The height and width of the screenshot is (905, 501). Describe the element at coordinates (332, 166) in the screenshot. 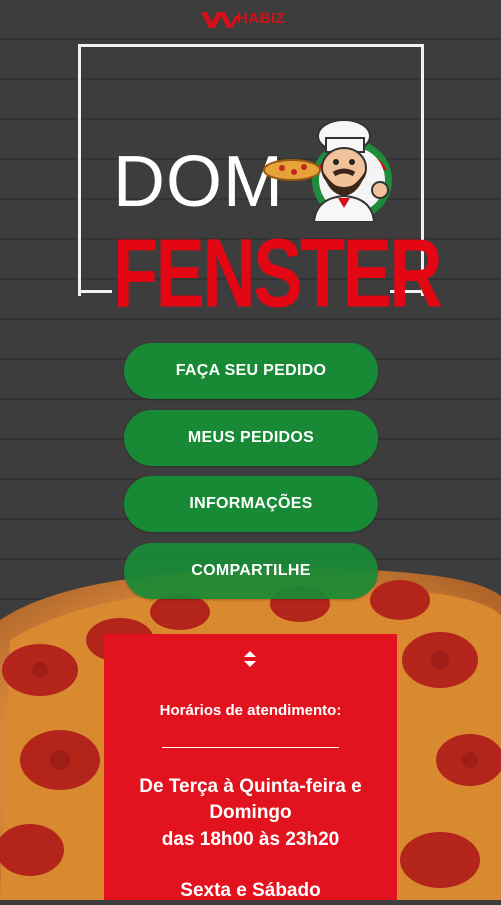

I see `chef-mascot-icon` at that location.